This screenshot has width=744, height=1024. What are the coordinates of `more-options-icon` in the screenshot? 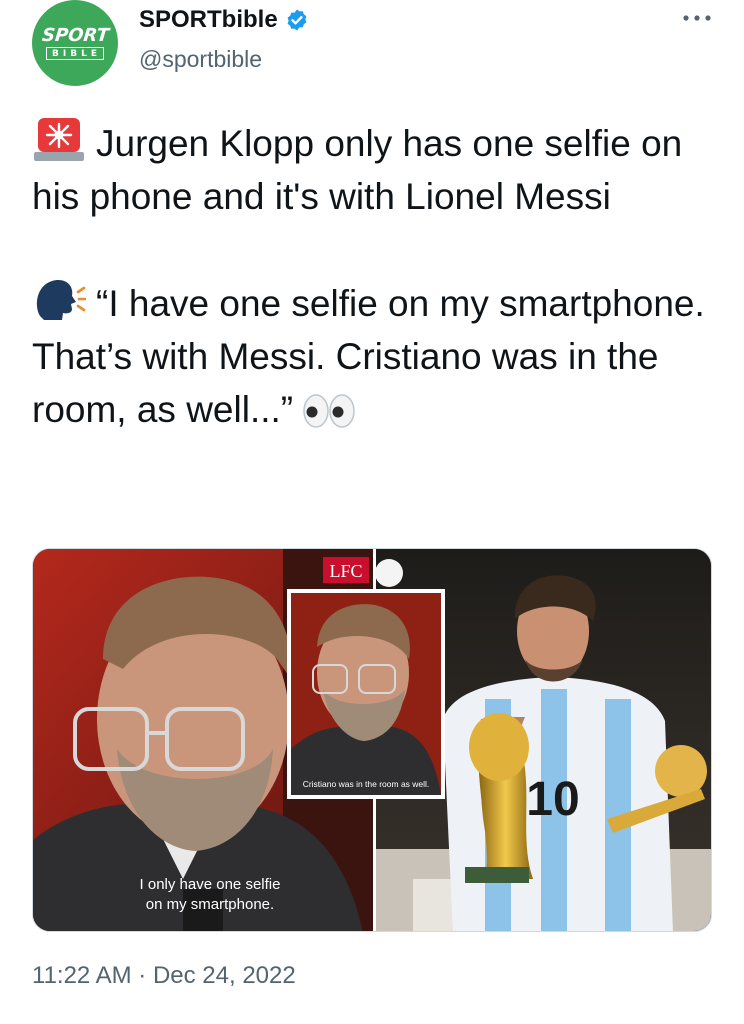 It's located at (697, 18).